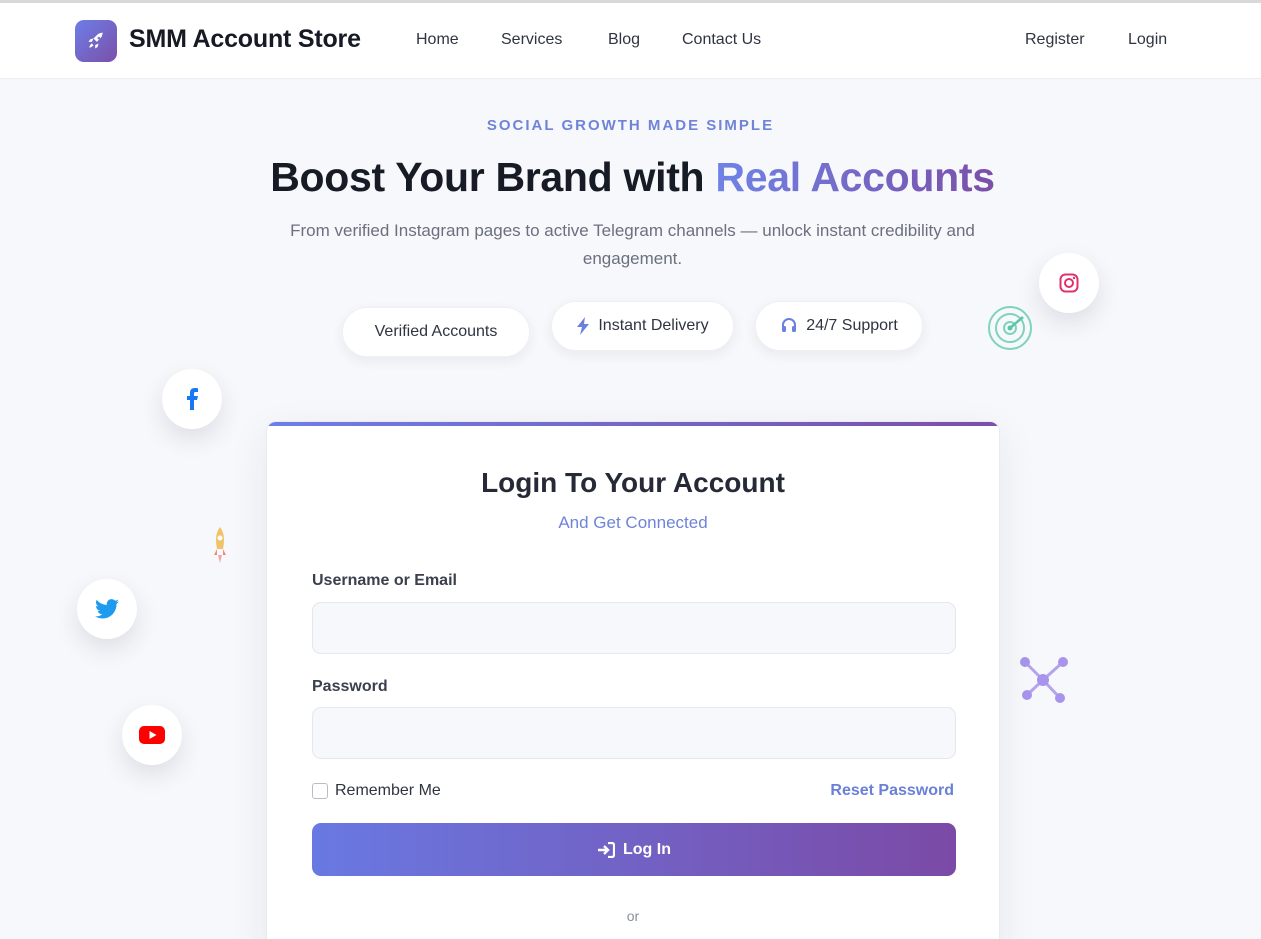 This screenshot has height=939, width=1261. Describe the element at coordinates (350, 686) in the screenshot. I see `password-label: Password` at that location.